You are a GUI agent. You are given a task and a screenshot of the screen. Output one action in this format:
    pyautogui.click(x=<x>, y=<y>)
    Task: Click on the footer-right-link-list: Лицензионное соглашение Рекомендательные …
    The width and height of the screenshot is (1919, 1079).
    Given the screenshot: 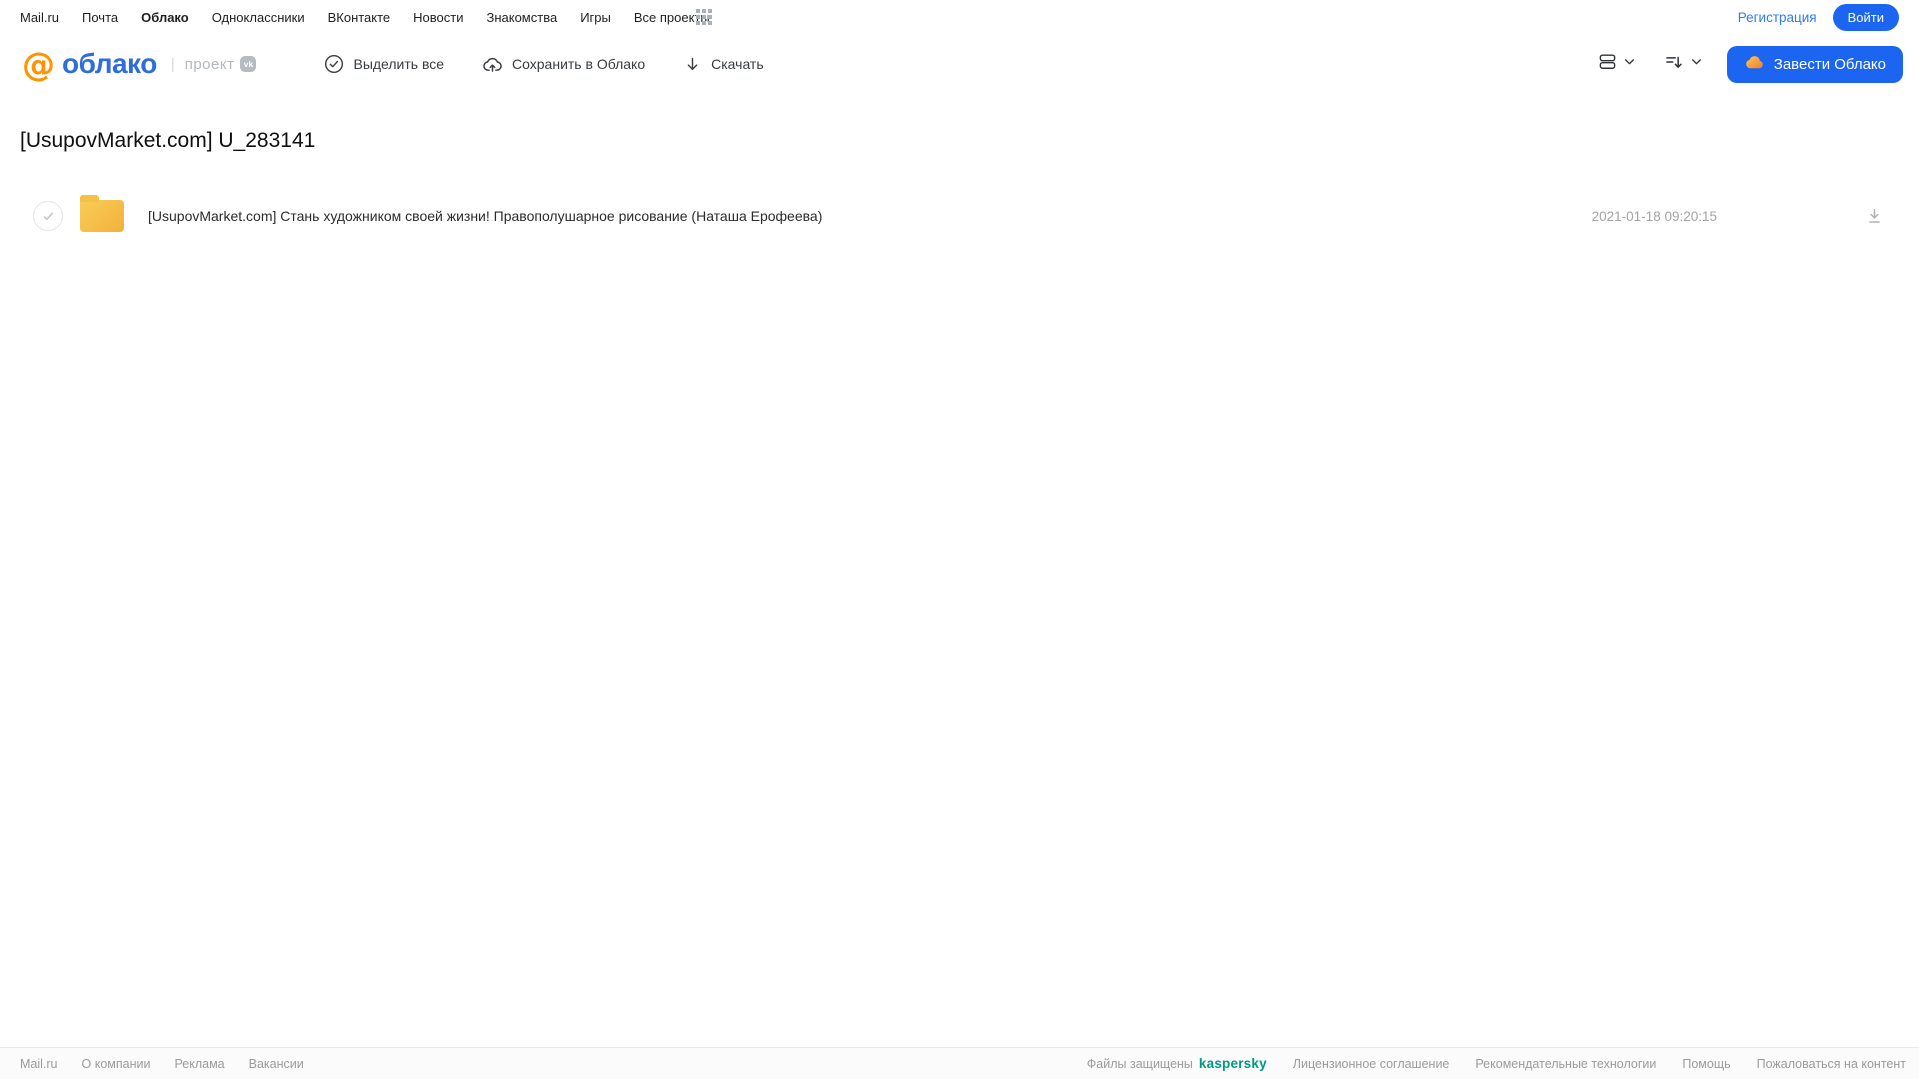 What is the action you would take?
    pyautogui.click(x=1599, y=1064)
    